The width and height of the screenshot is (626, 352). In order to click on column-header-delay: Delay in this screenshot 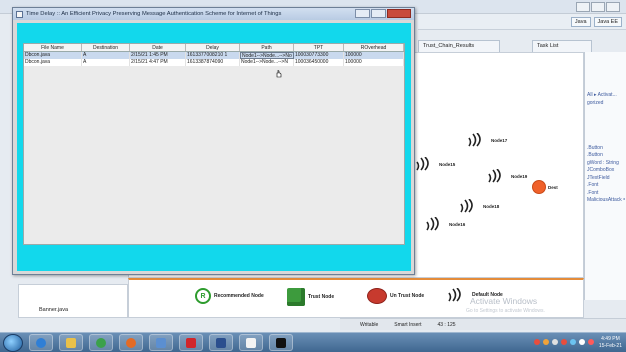, I will do `click(213, 47)`.